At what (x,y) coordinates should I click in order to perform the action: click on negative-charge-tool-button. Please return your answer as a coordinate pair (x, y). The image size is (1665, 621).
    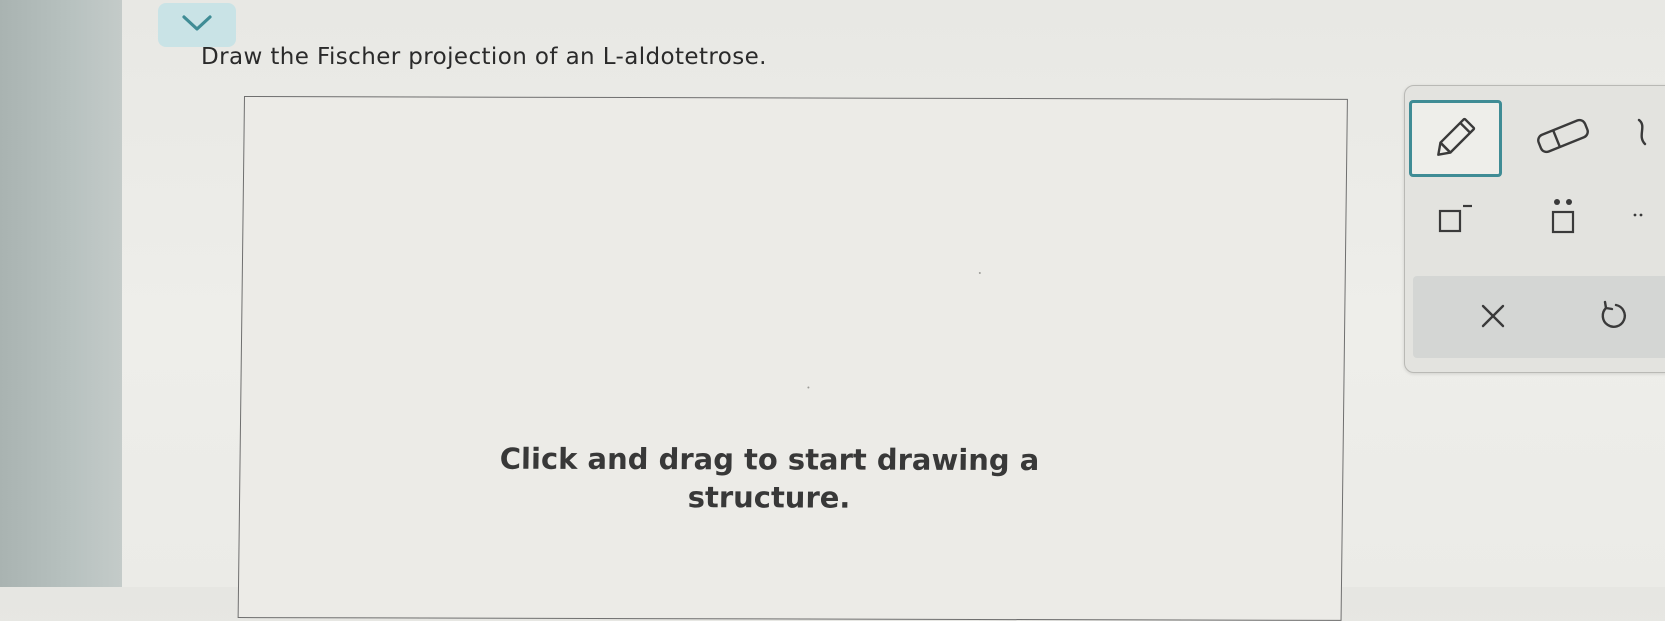
    Looking at the image, I should click on (1455, 221).